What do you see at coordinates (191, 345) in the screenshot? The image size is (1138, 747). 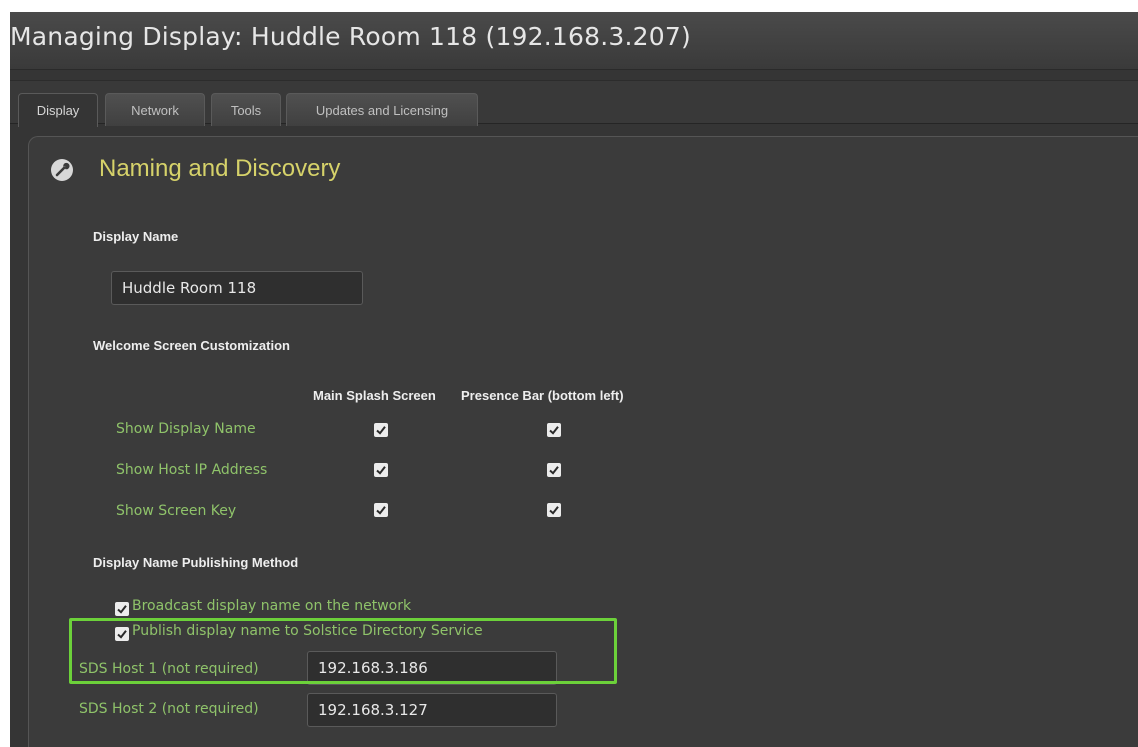 I see `welcome-customization-label: Welcome Screen Customization` at bounding box center [191, 345].